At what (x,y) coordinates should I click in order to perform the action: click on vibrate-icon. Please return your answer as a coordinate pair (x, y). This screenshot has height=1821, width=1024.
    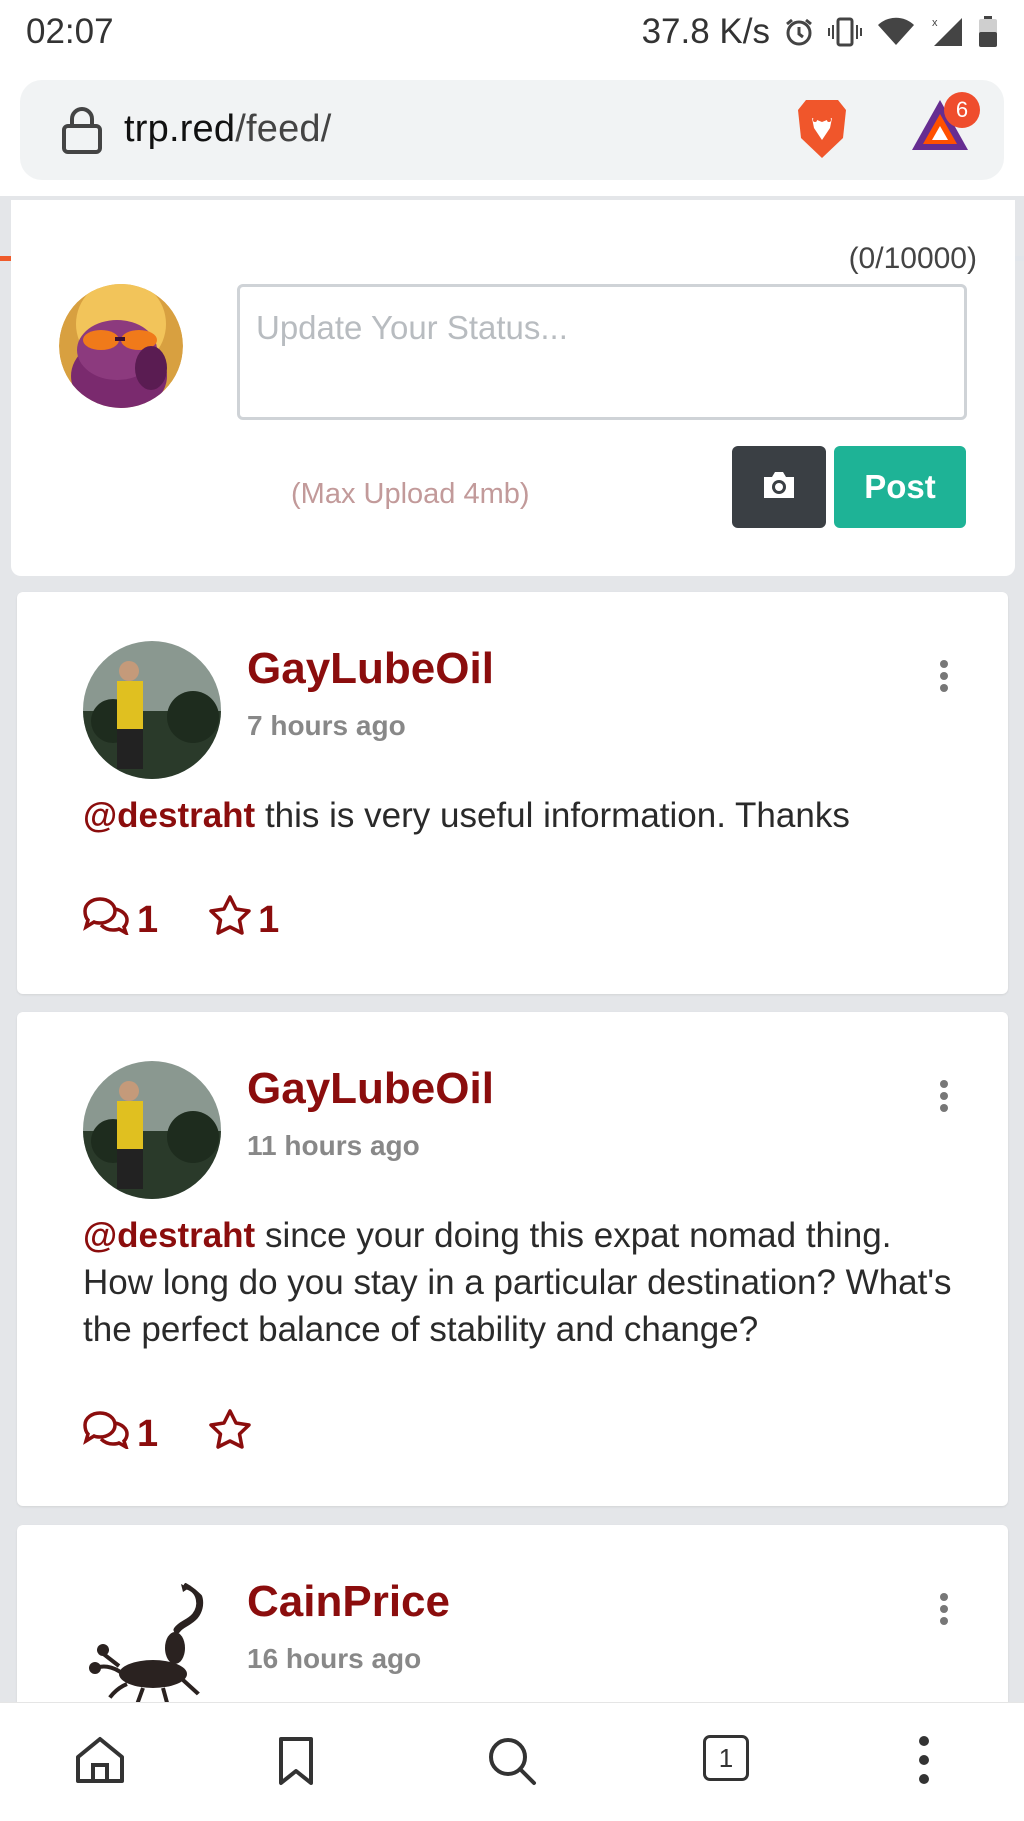
    Looking at the image, I should click on (845, 32).